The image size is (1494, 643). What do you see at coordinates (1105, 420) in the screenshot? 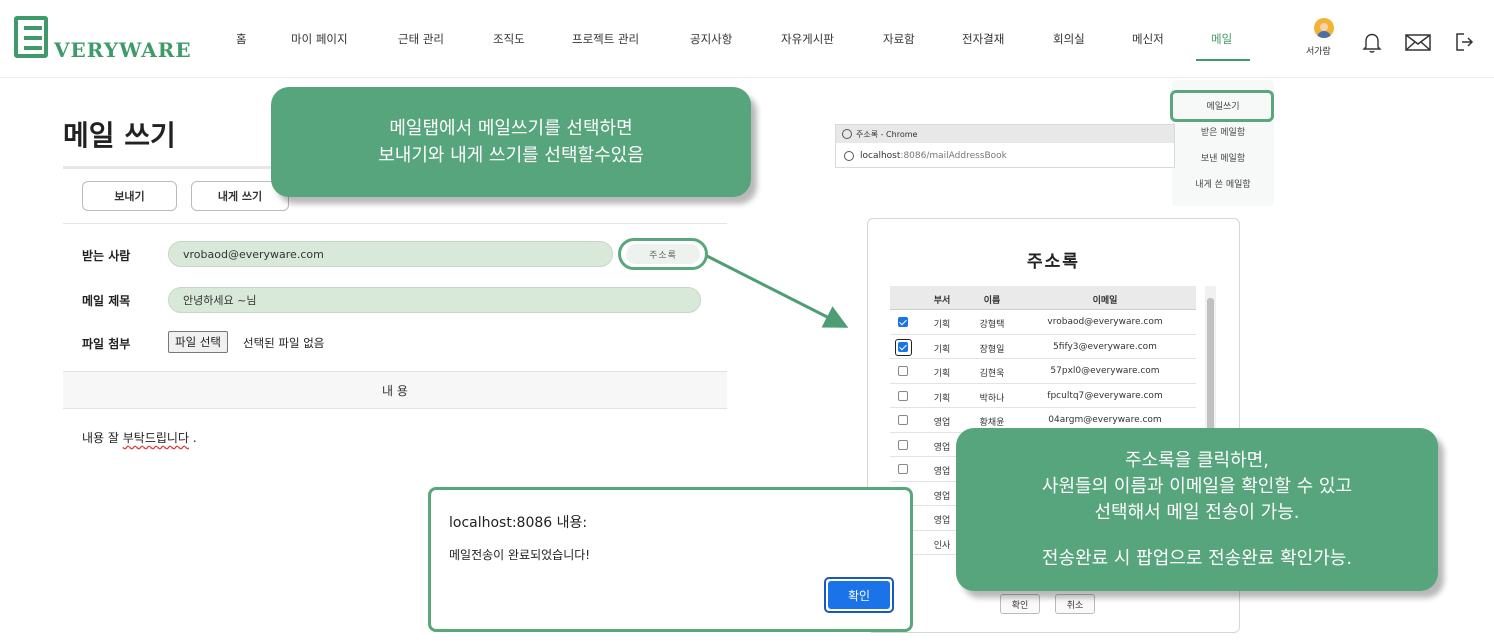
I see `row-email: 04argm@everyware.com` at bounding box center [1105, 420].